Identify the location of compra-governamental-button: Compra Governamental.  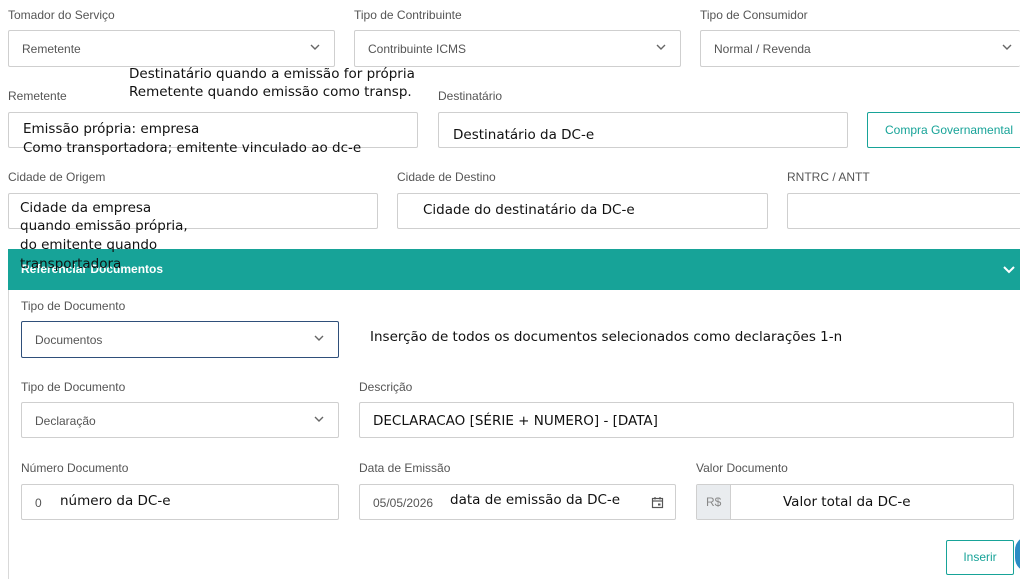
(943, 130).